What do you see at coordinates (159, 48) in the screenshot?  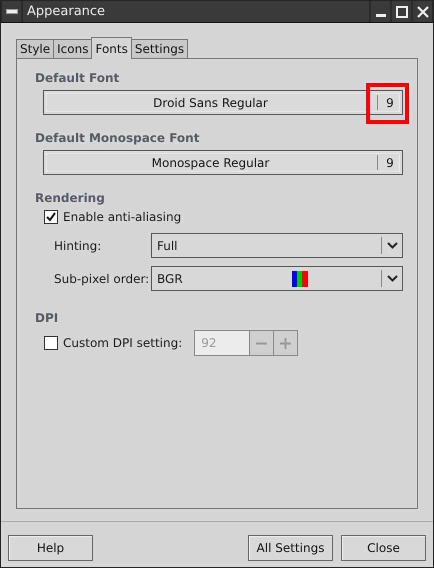 I see `tab: Settings` at bounding box center [159, 48].